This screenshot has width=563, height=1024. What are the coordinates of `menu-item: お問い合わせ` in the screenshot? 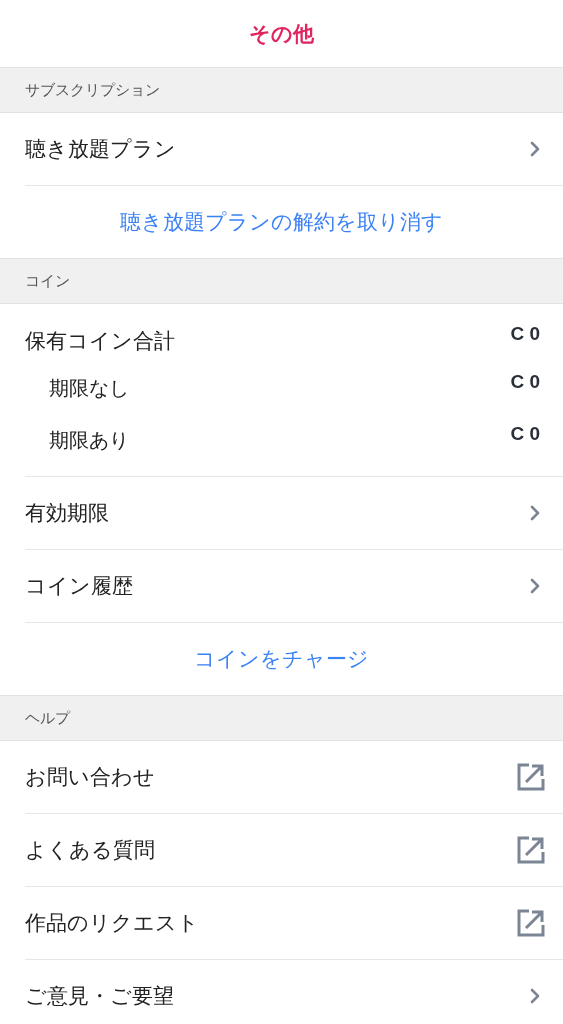 It's located at (294, 777).